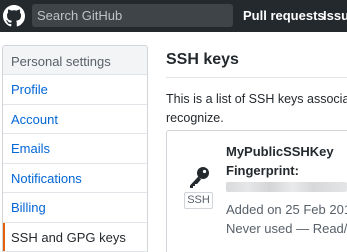 The height and width of the screenshot is (252, 347). Describe the element at coordinates (286, 228) in the screenshot. I see `key-usage-status: Never used — Read/wri` at that location.